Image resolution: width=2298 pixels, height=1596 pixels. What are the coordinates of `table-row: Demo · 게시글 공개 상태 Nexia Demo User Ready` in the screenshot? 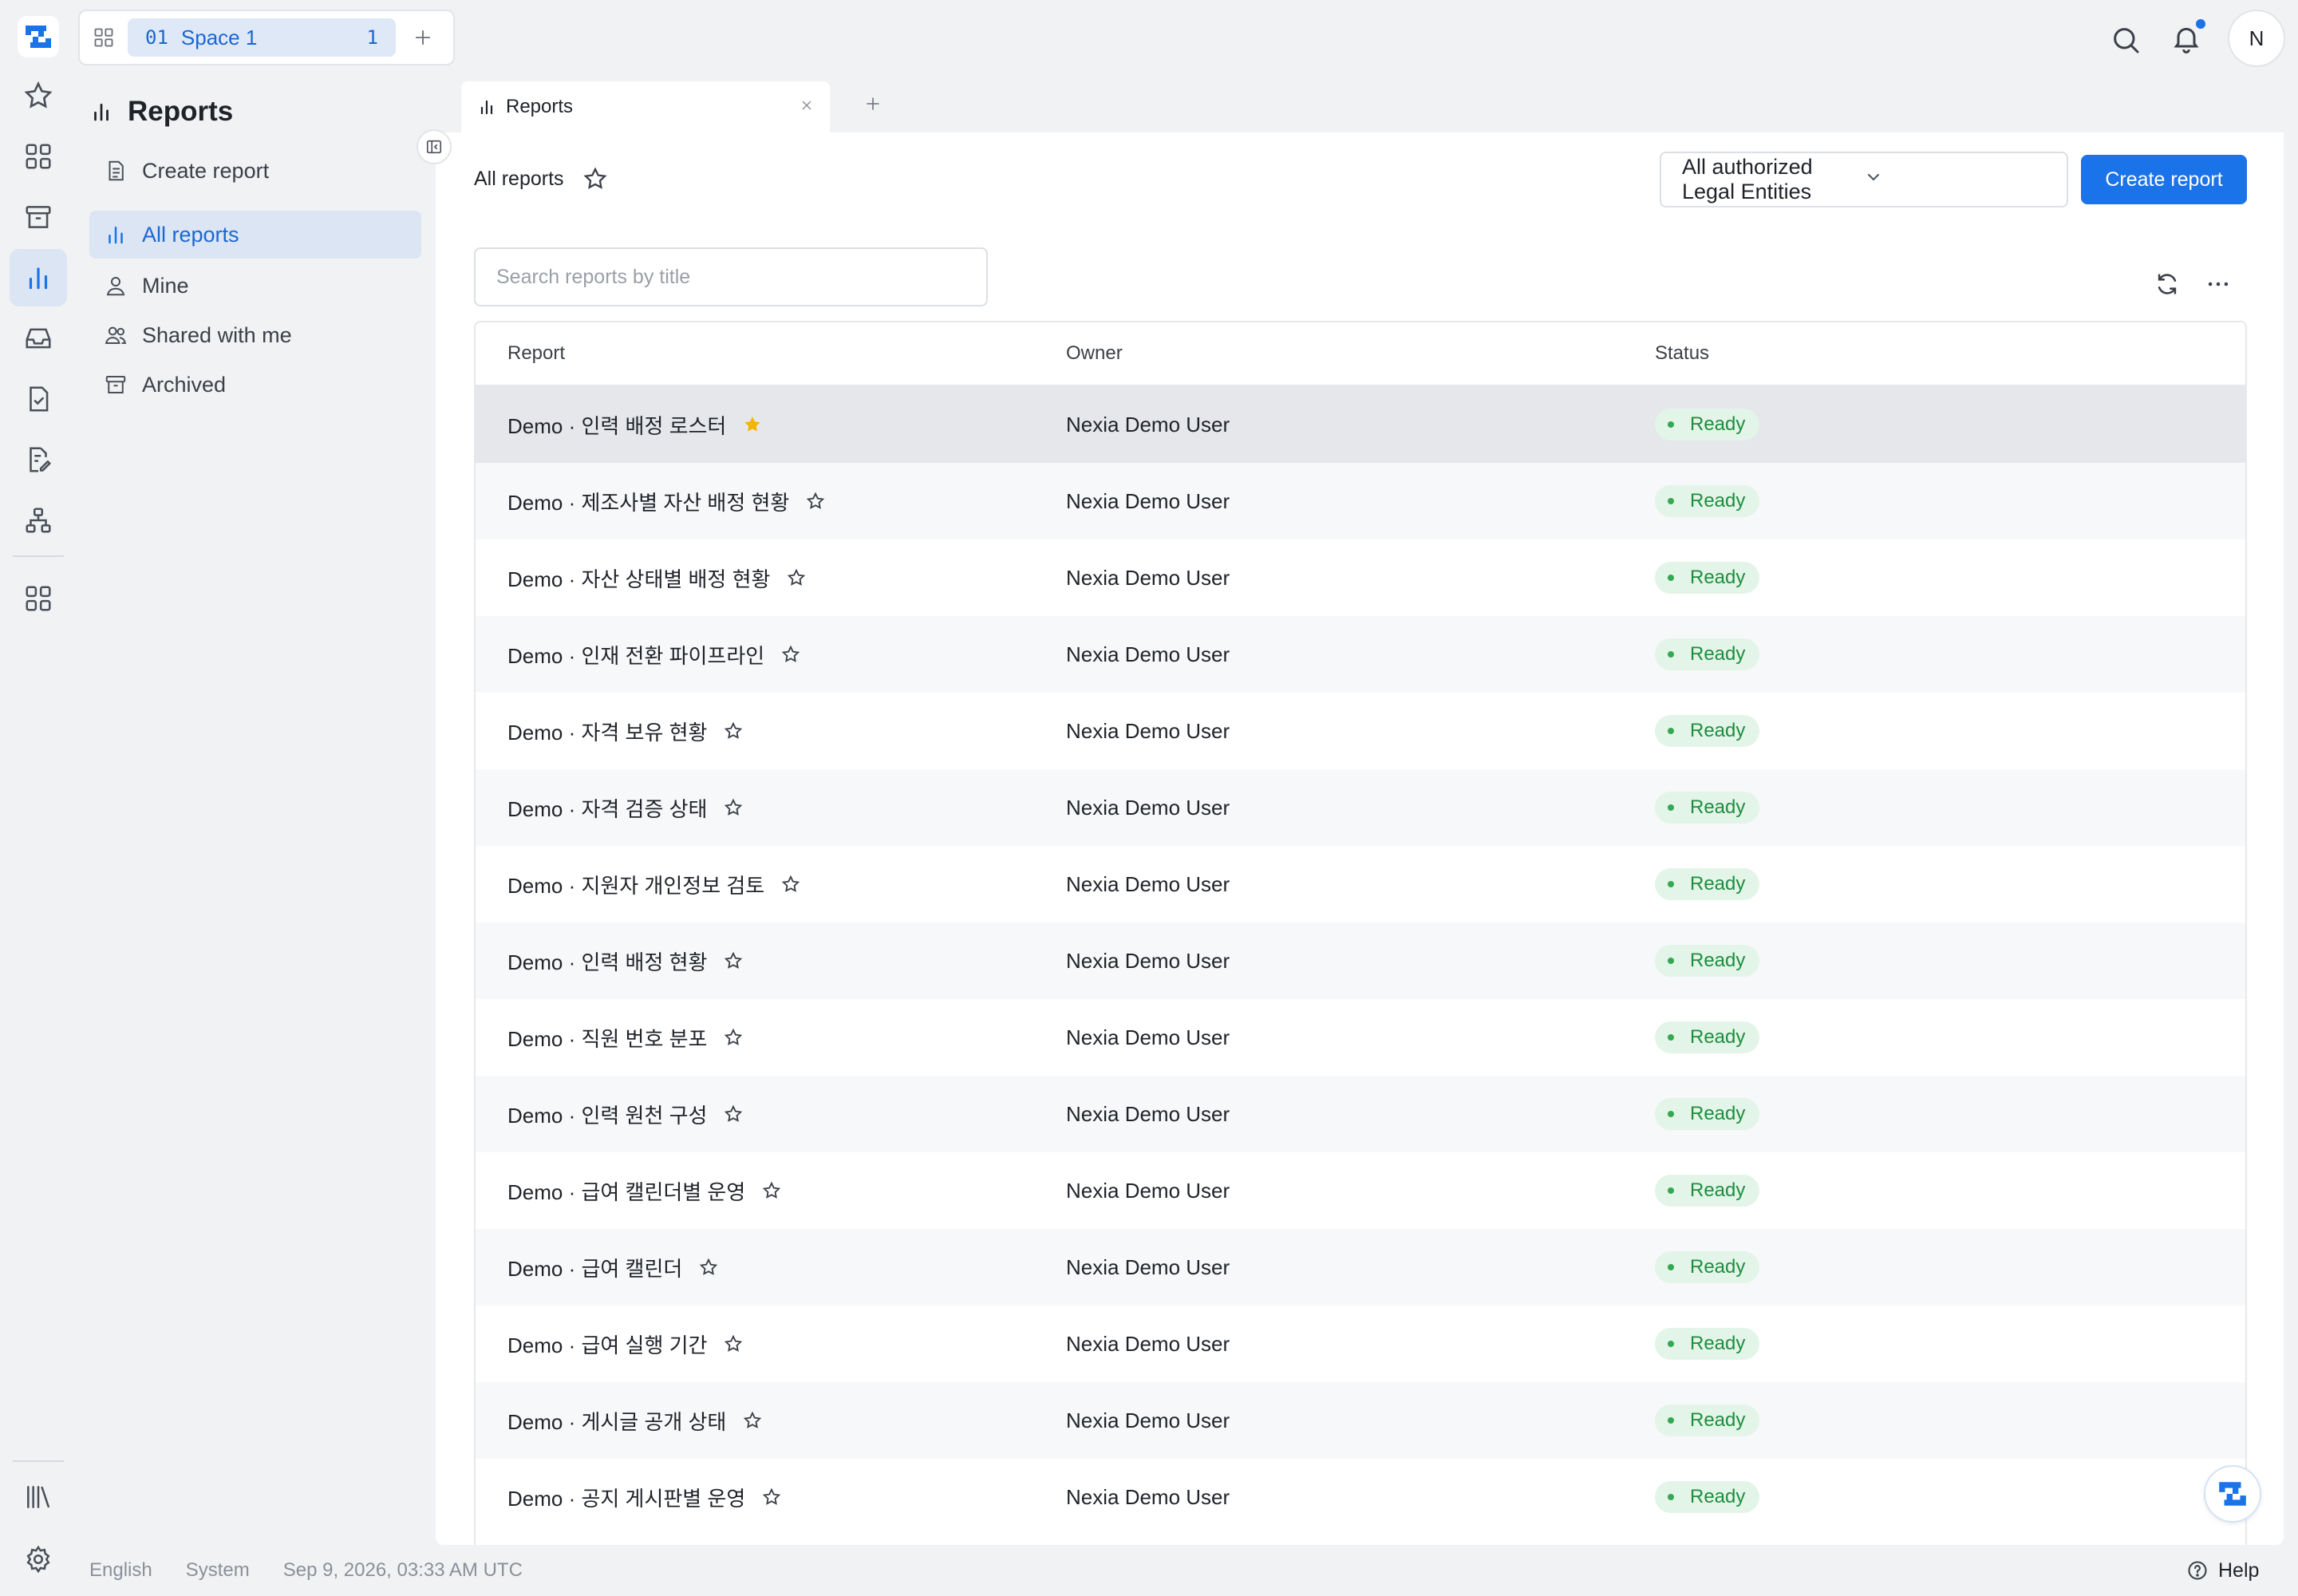 It's located at (1361, 1420).